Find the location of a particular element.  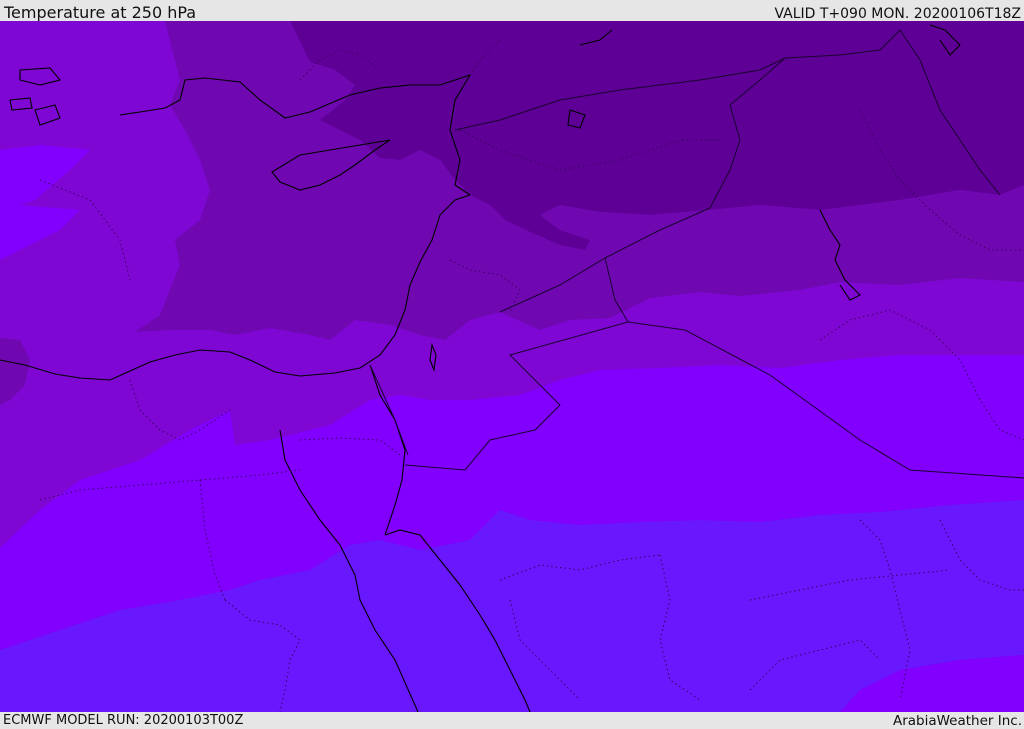

credit-label: ArabiaWeather Inc. is located at coordinates (957, 721).